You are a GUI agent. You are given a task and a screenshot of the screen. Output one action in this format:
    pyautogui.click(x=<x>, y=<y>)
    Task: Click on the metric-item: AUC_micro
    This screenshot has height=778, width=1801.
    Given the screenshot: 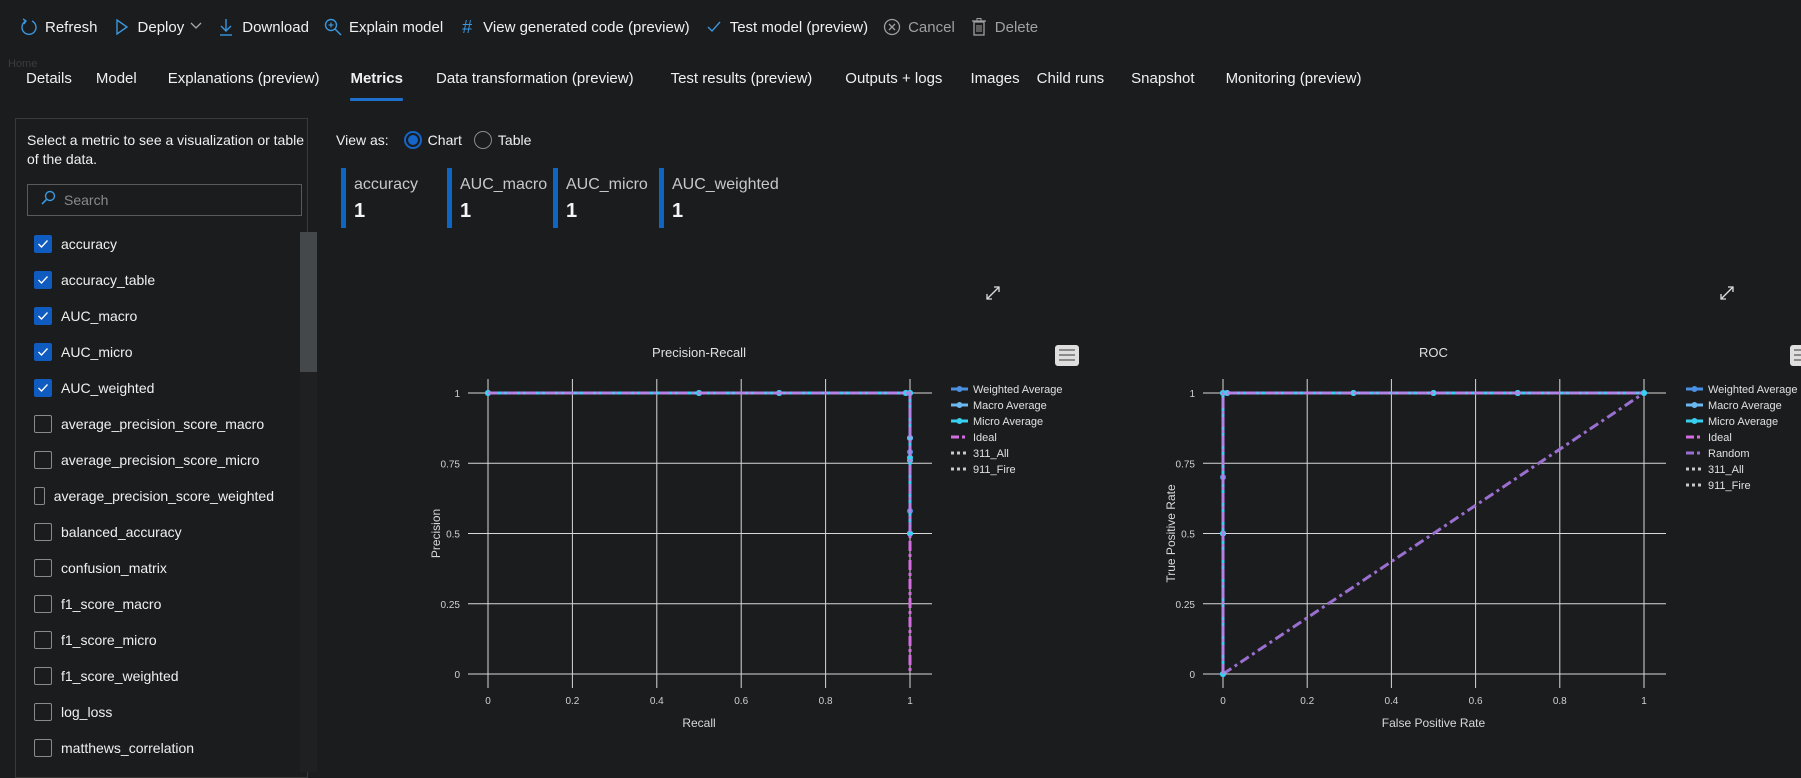 What is the action you would take?
    pyautogui.click(x=154, y=352)
    